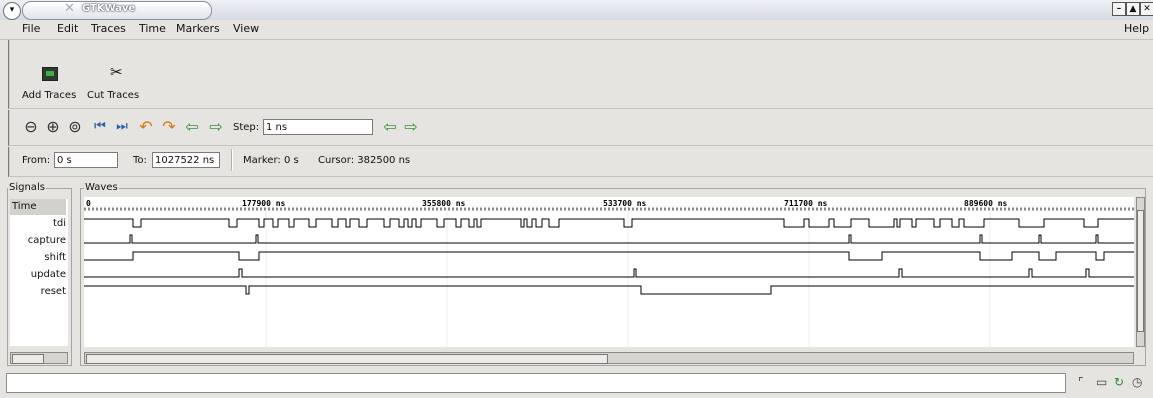 The image size is (1153, 398). I want to click on menu-bar, so click(576, 30).